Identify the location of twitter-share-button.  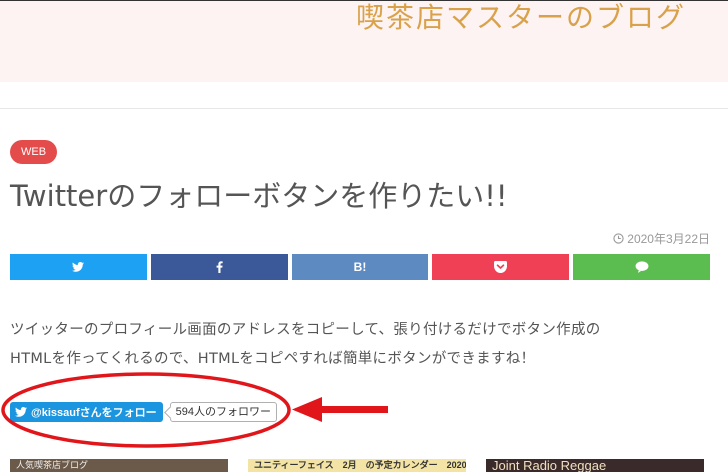
(78, 267).